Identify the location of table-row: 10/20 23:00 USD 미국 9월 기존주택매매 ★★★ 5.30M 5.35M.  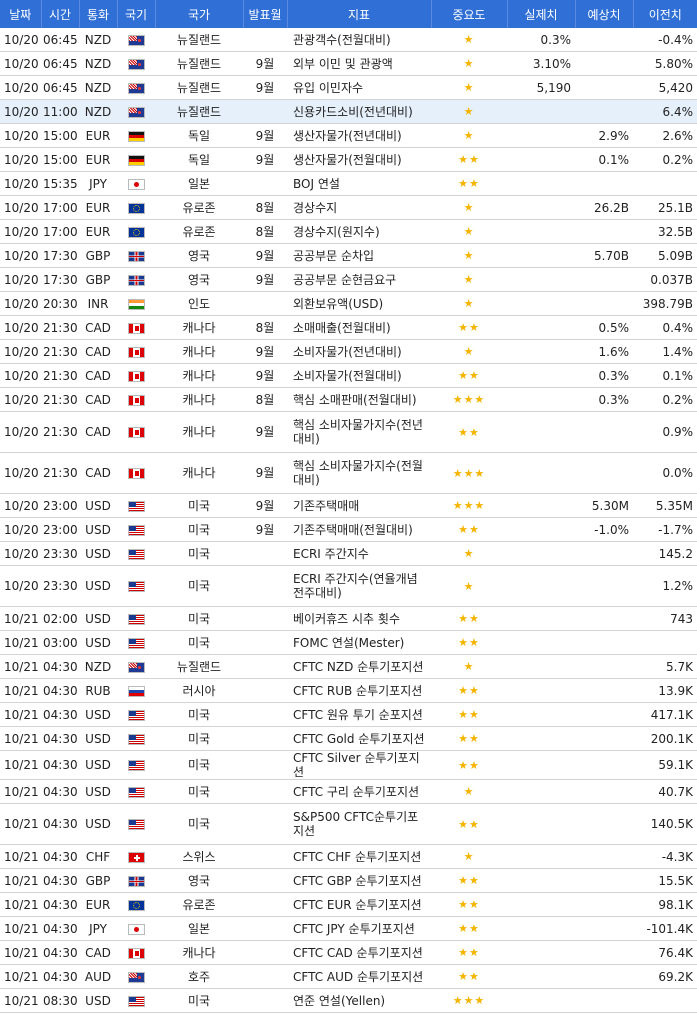
(348, 505).